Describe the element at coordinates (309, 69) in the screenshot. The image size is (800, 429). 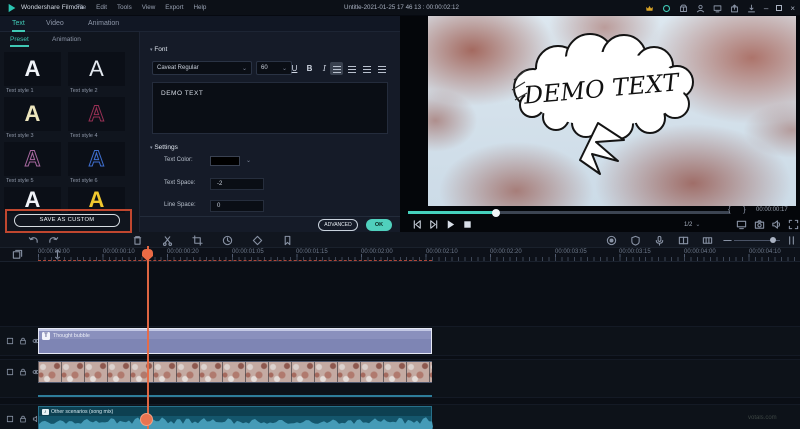
I see `bold-button: B` at that location.